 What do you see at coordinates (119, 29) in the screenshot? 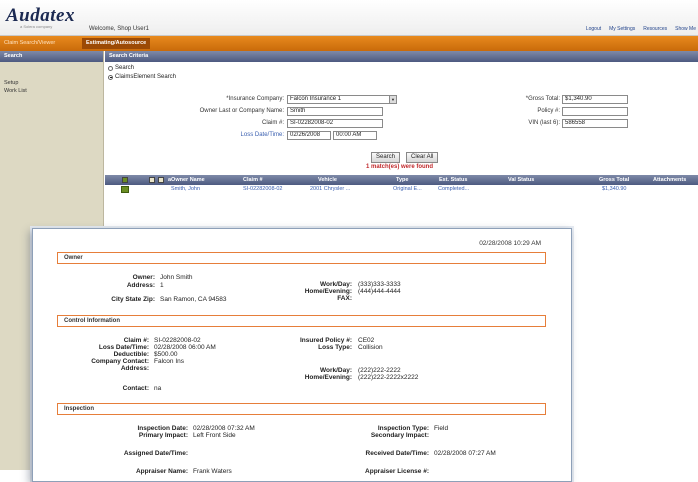
I see `welcome-text: Welcome, Shop User1` at bounding box center [119, 29].